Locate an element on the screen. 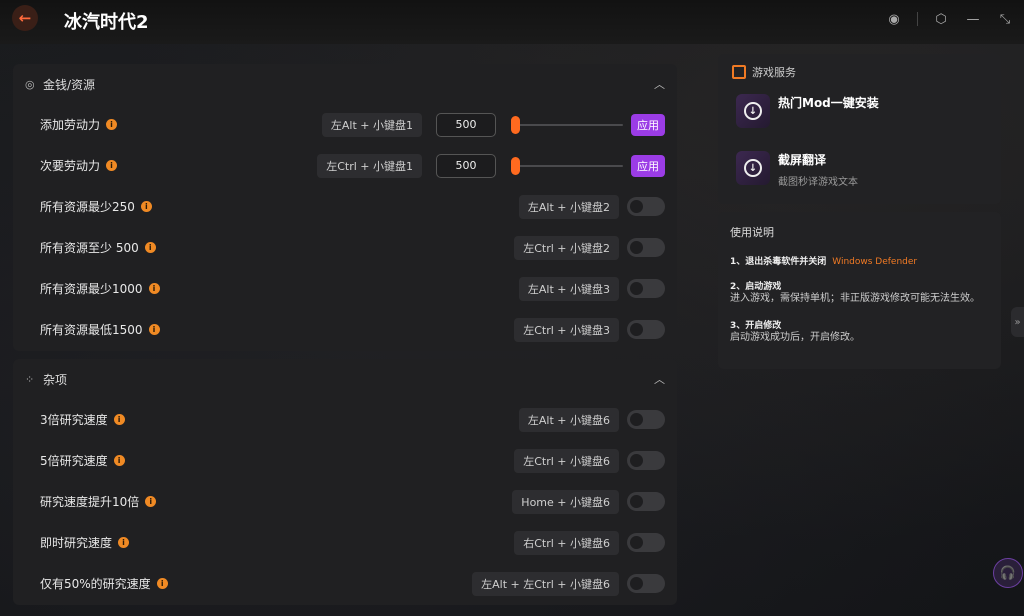 The width and height of the screenshot is (1024, 616). package-icon is located at coordinates (739, 72).